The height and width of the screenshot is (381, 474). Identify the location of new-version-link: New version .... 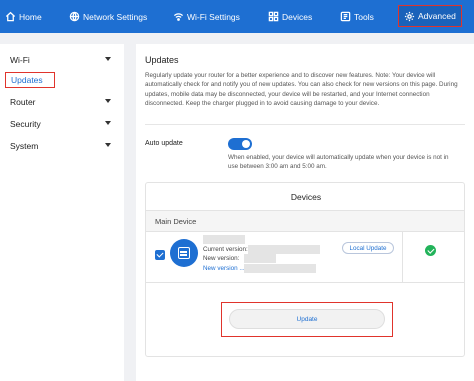
(224, 268).